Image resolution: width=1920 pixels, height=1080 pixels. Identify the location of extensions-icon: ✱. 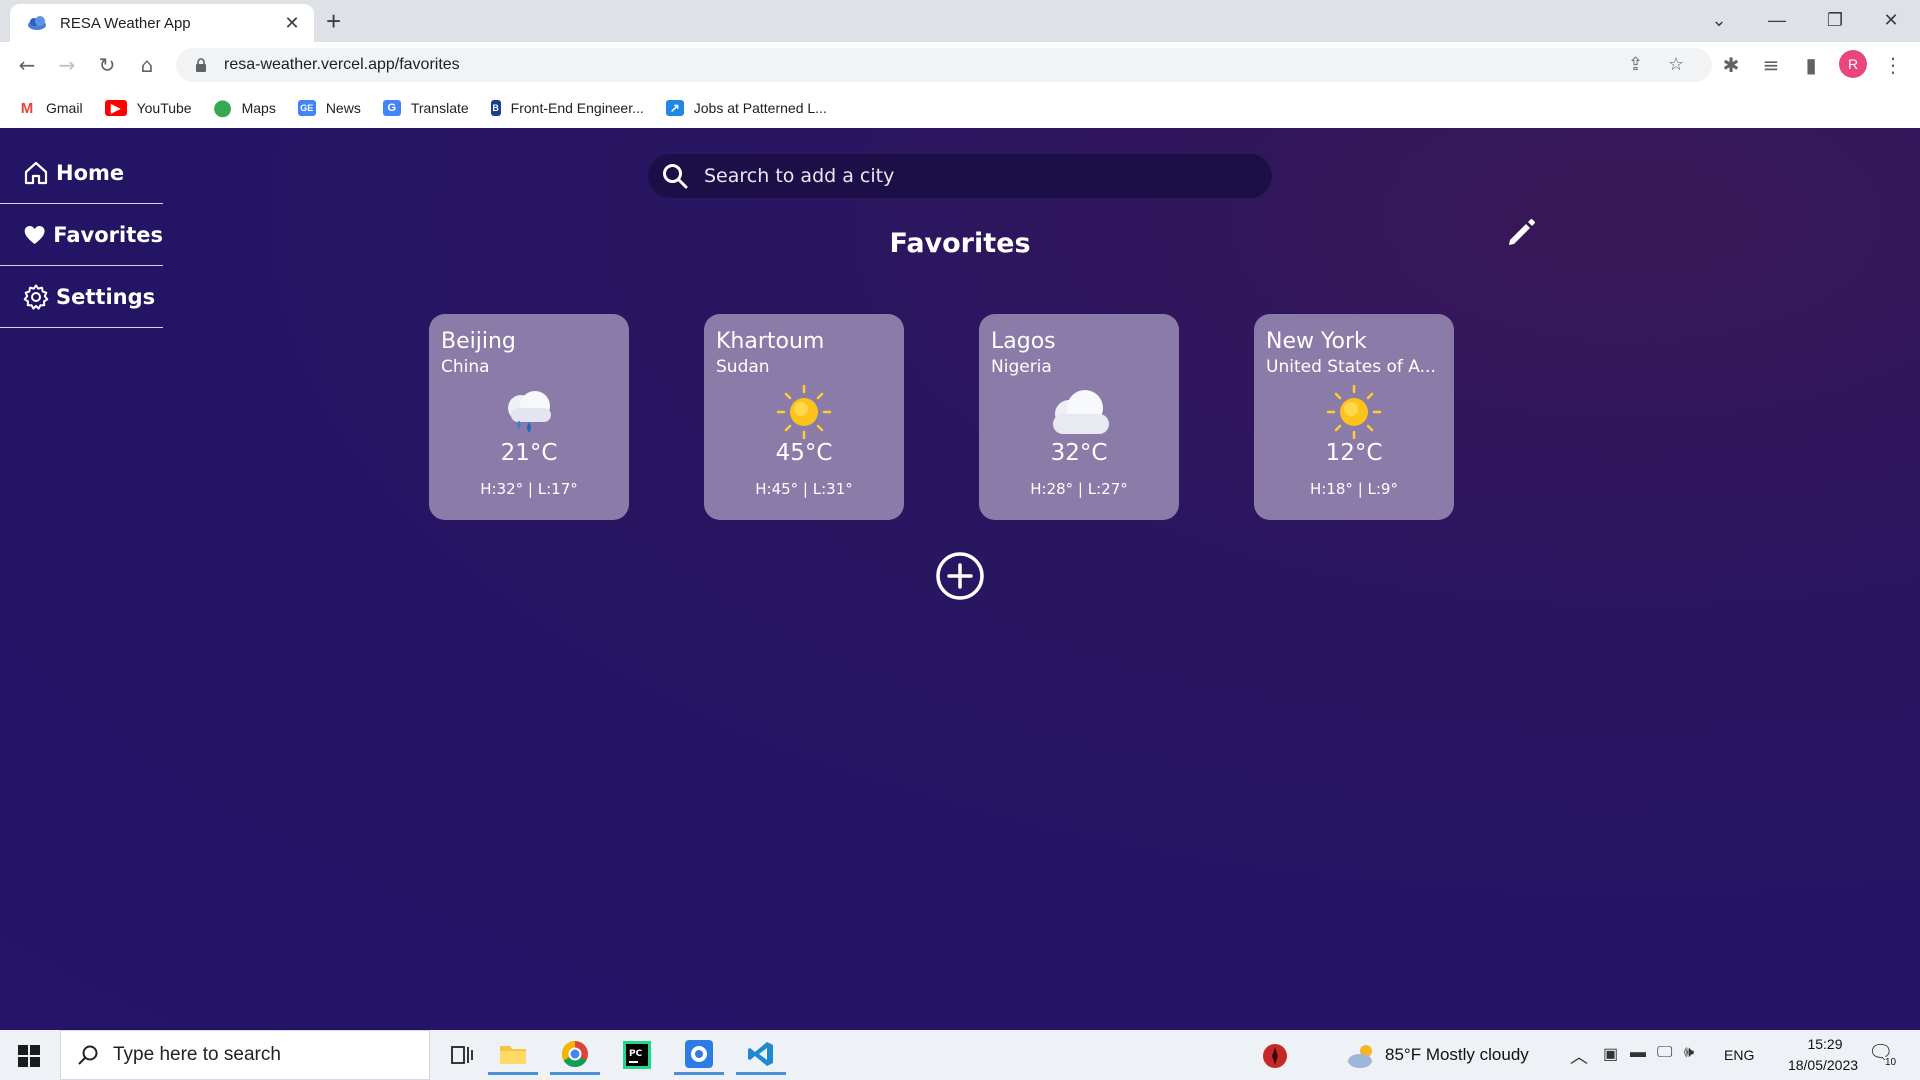
(1731, 65).